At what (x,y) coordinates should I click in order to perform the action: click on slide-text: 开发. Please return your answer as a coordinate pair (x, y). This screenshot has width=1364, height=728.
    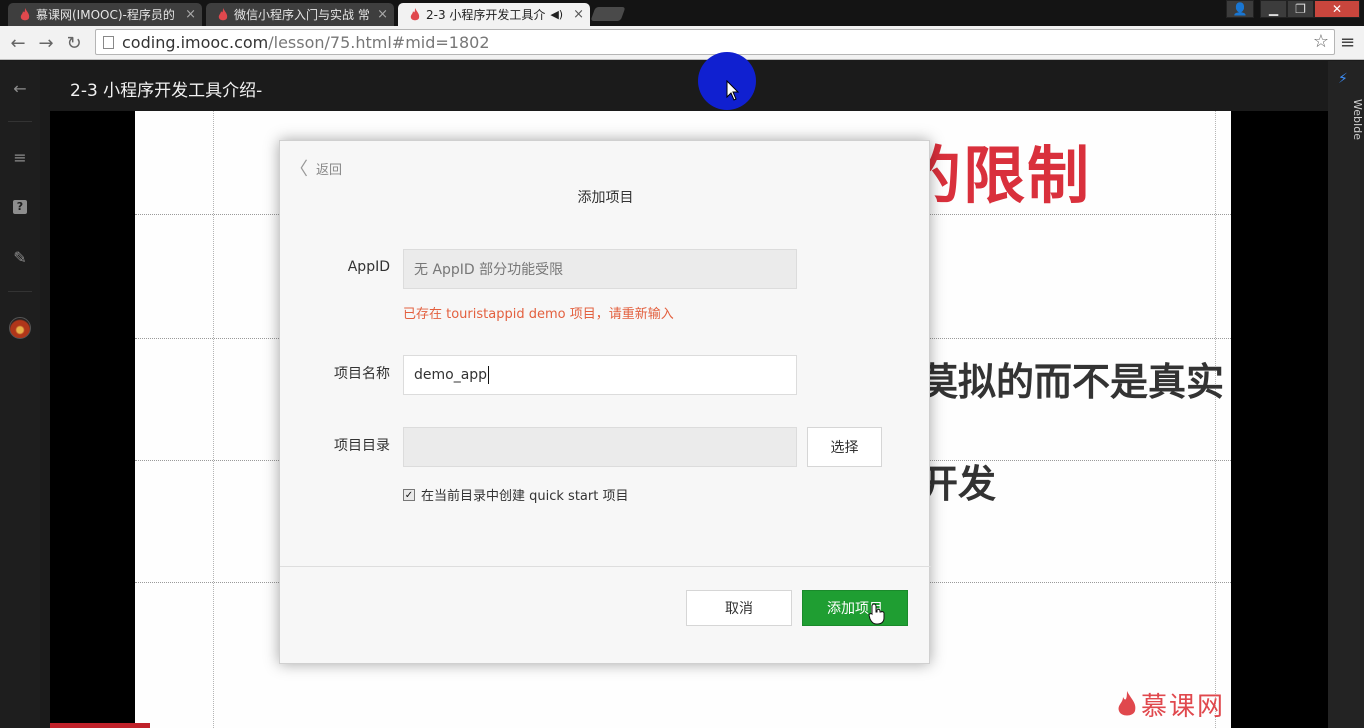
    Looking at the image, I should click on (958, 484).